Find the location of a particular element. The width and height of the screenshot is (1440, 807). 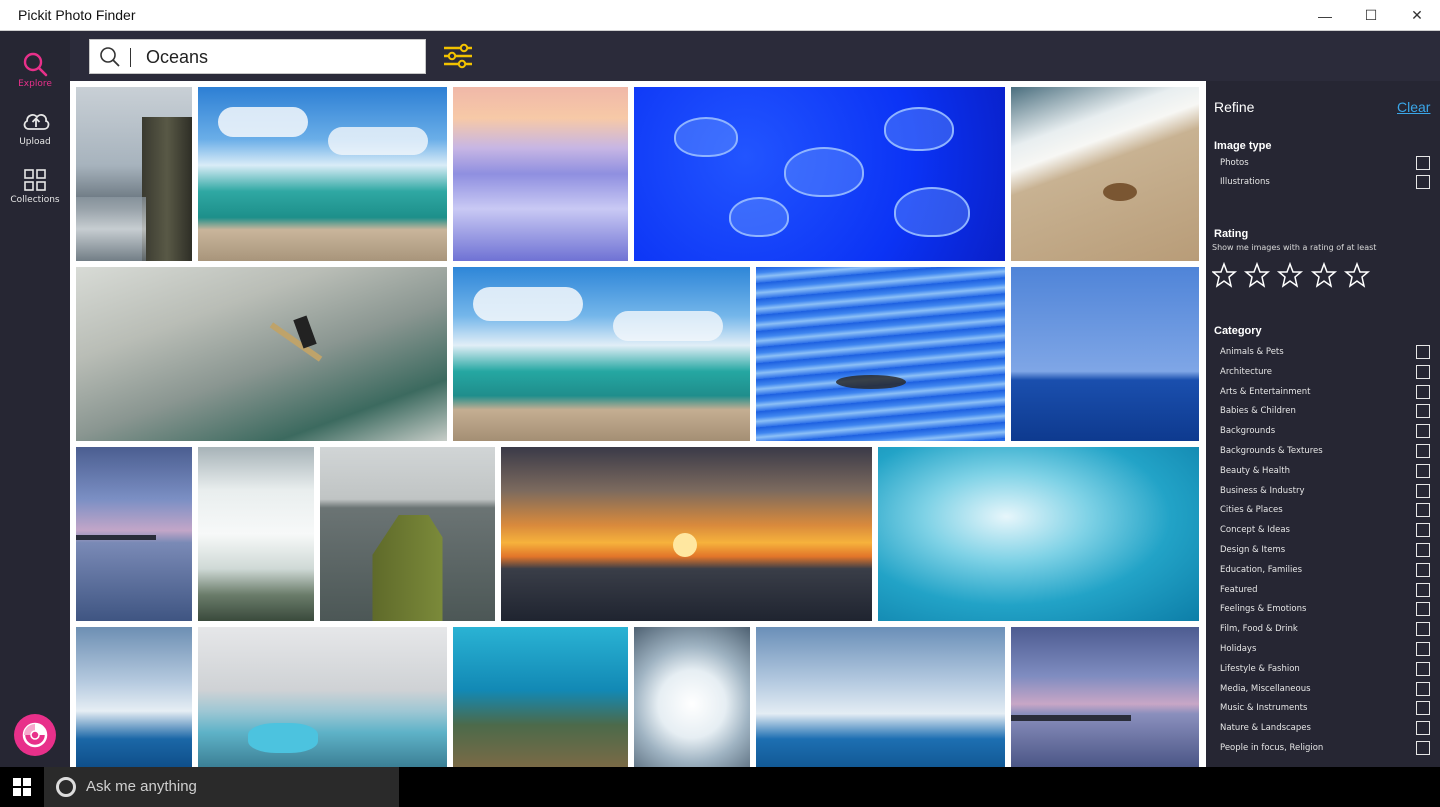

option-label: Illustrations is located at coordinates (1245, 182).